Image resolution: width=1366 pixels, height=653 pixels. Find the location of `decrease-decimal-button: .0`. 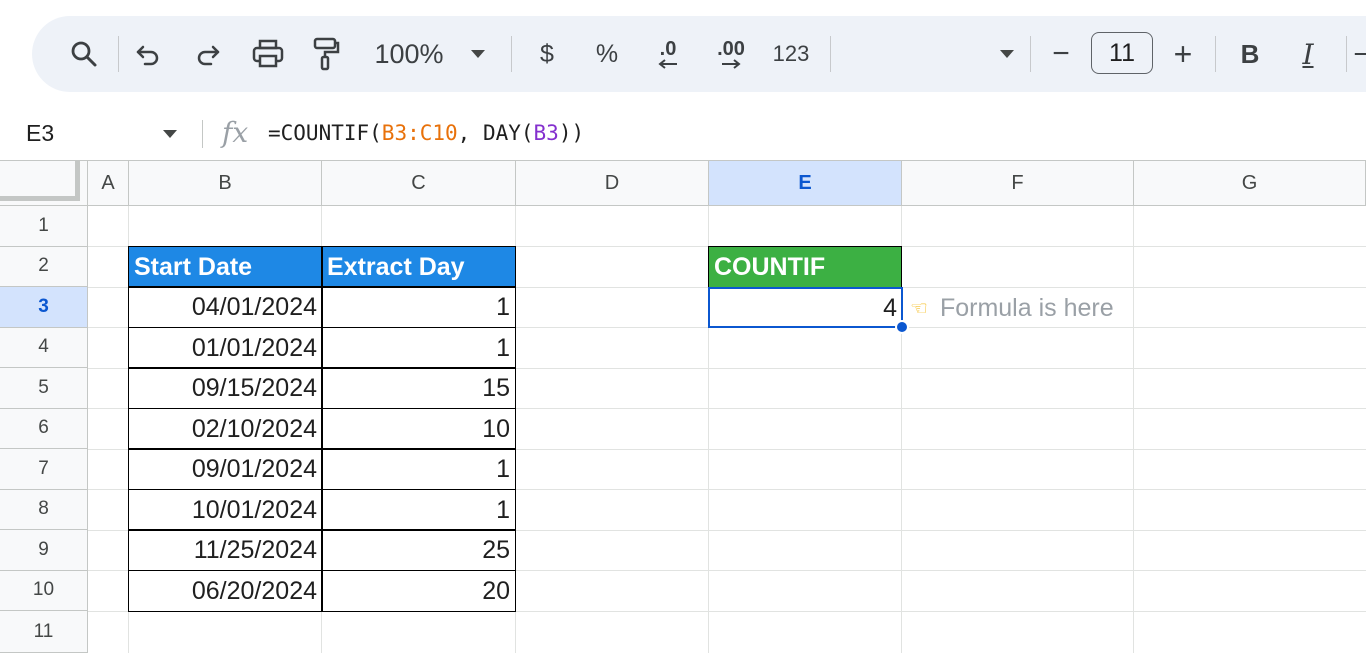

decrease-decimal-button: .0 is located at coordinates (668, 54).